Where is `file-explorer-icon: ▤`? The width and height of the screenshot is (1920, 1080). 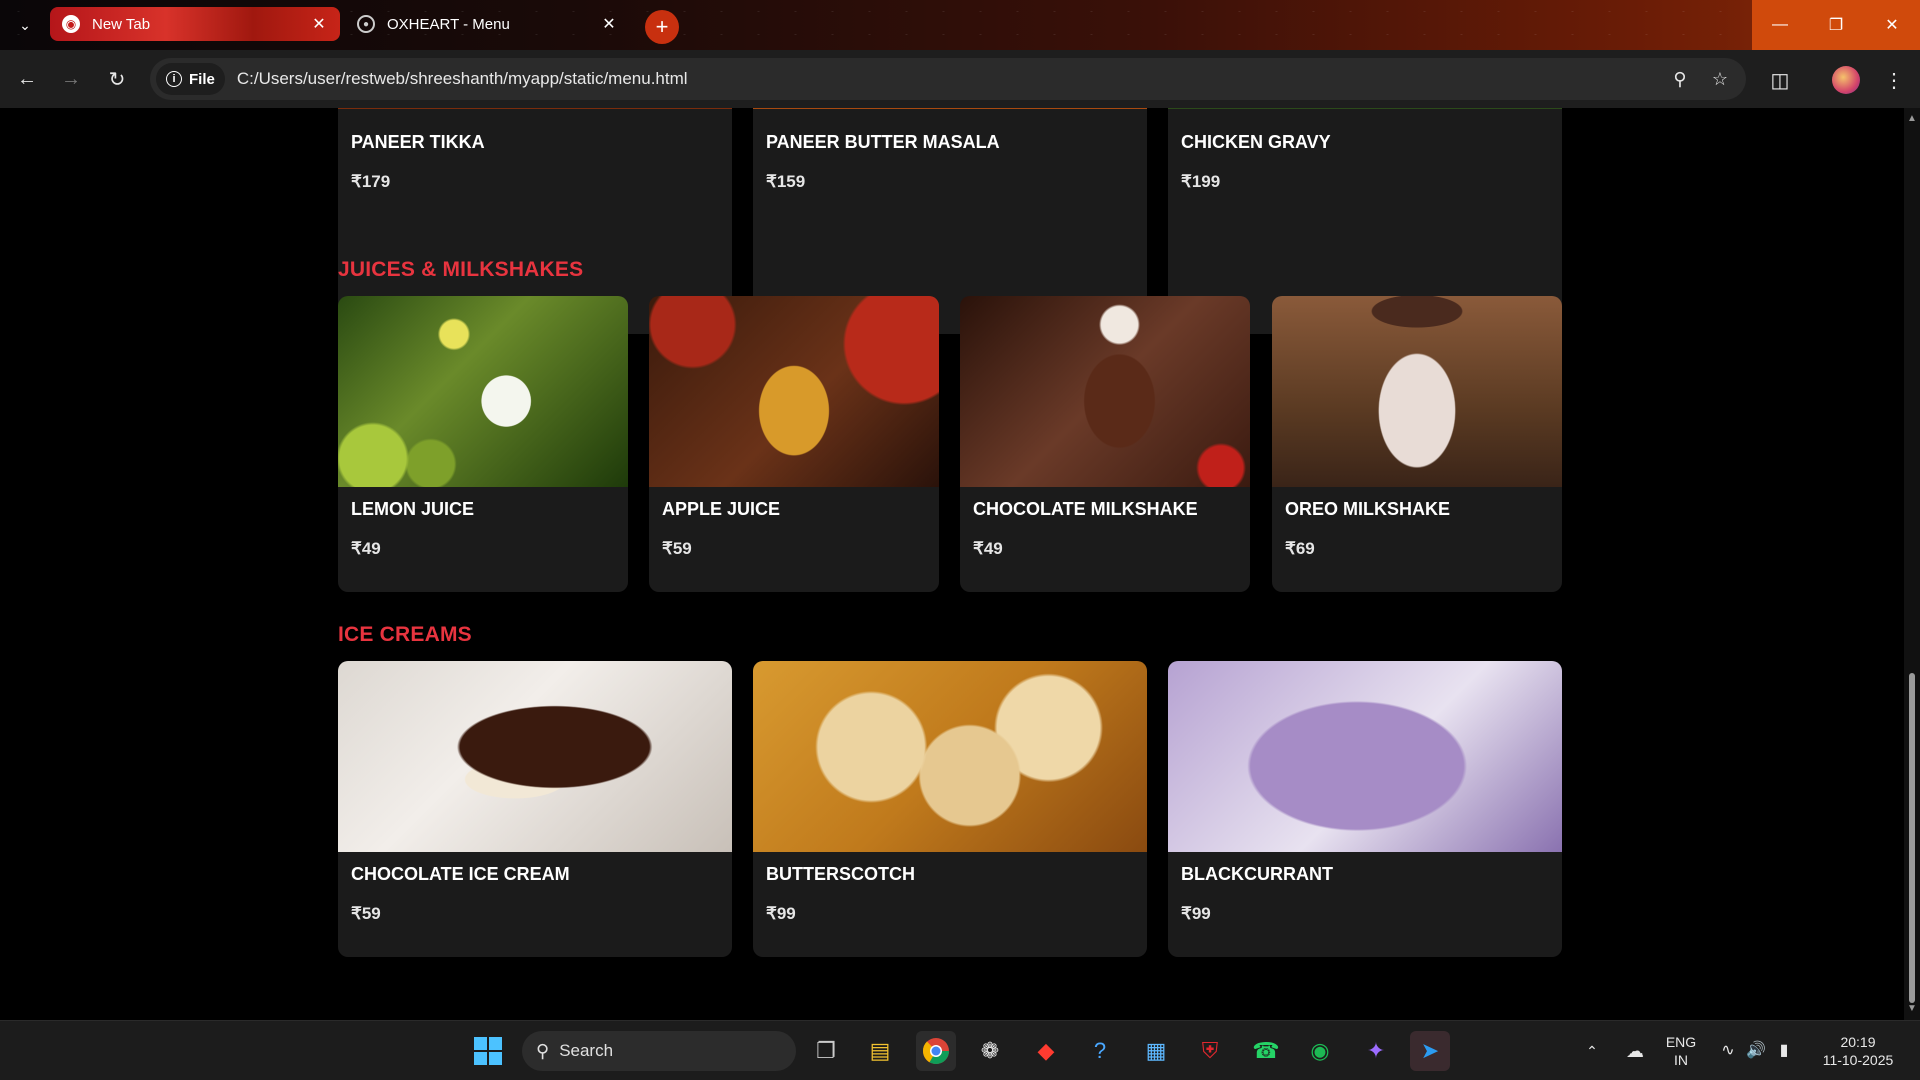
file-explorer-icon: ▤ is located at coordinates (880, 1051).